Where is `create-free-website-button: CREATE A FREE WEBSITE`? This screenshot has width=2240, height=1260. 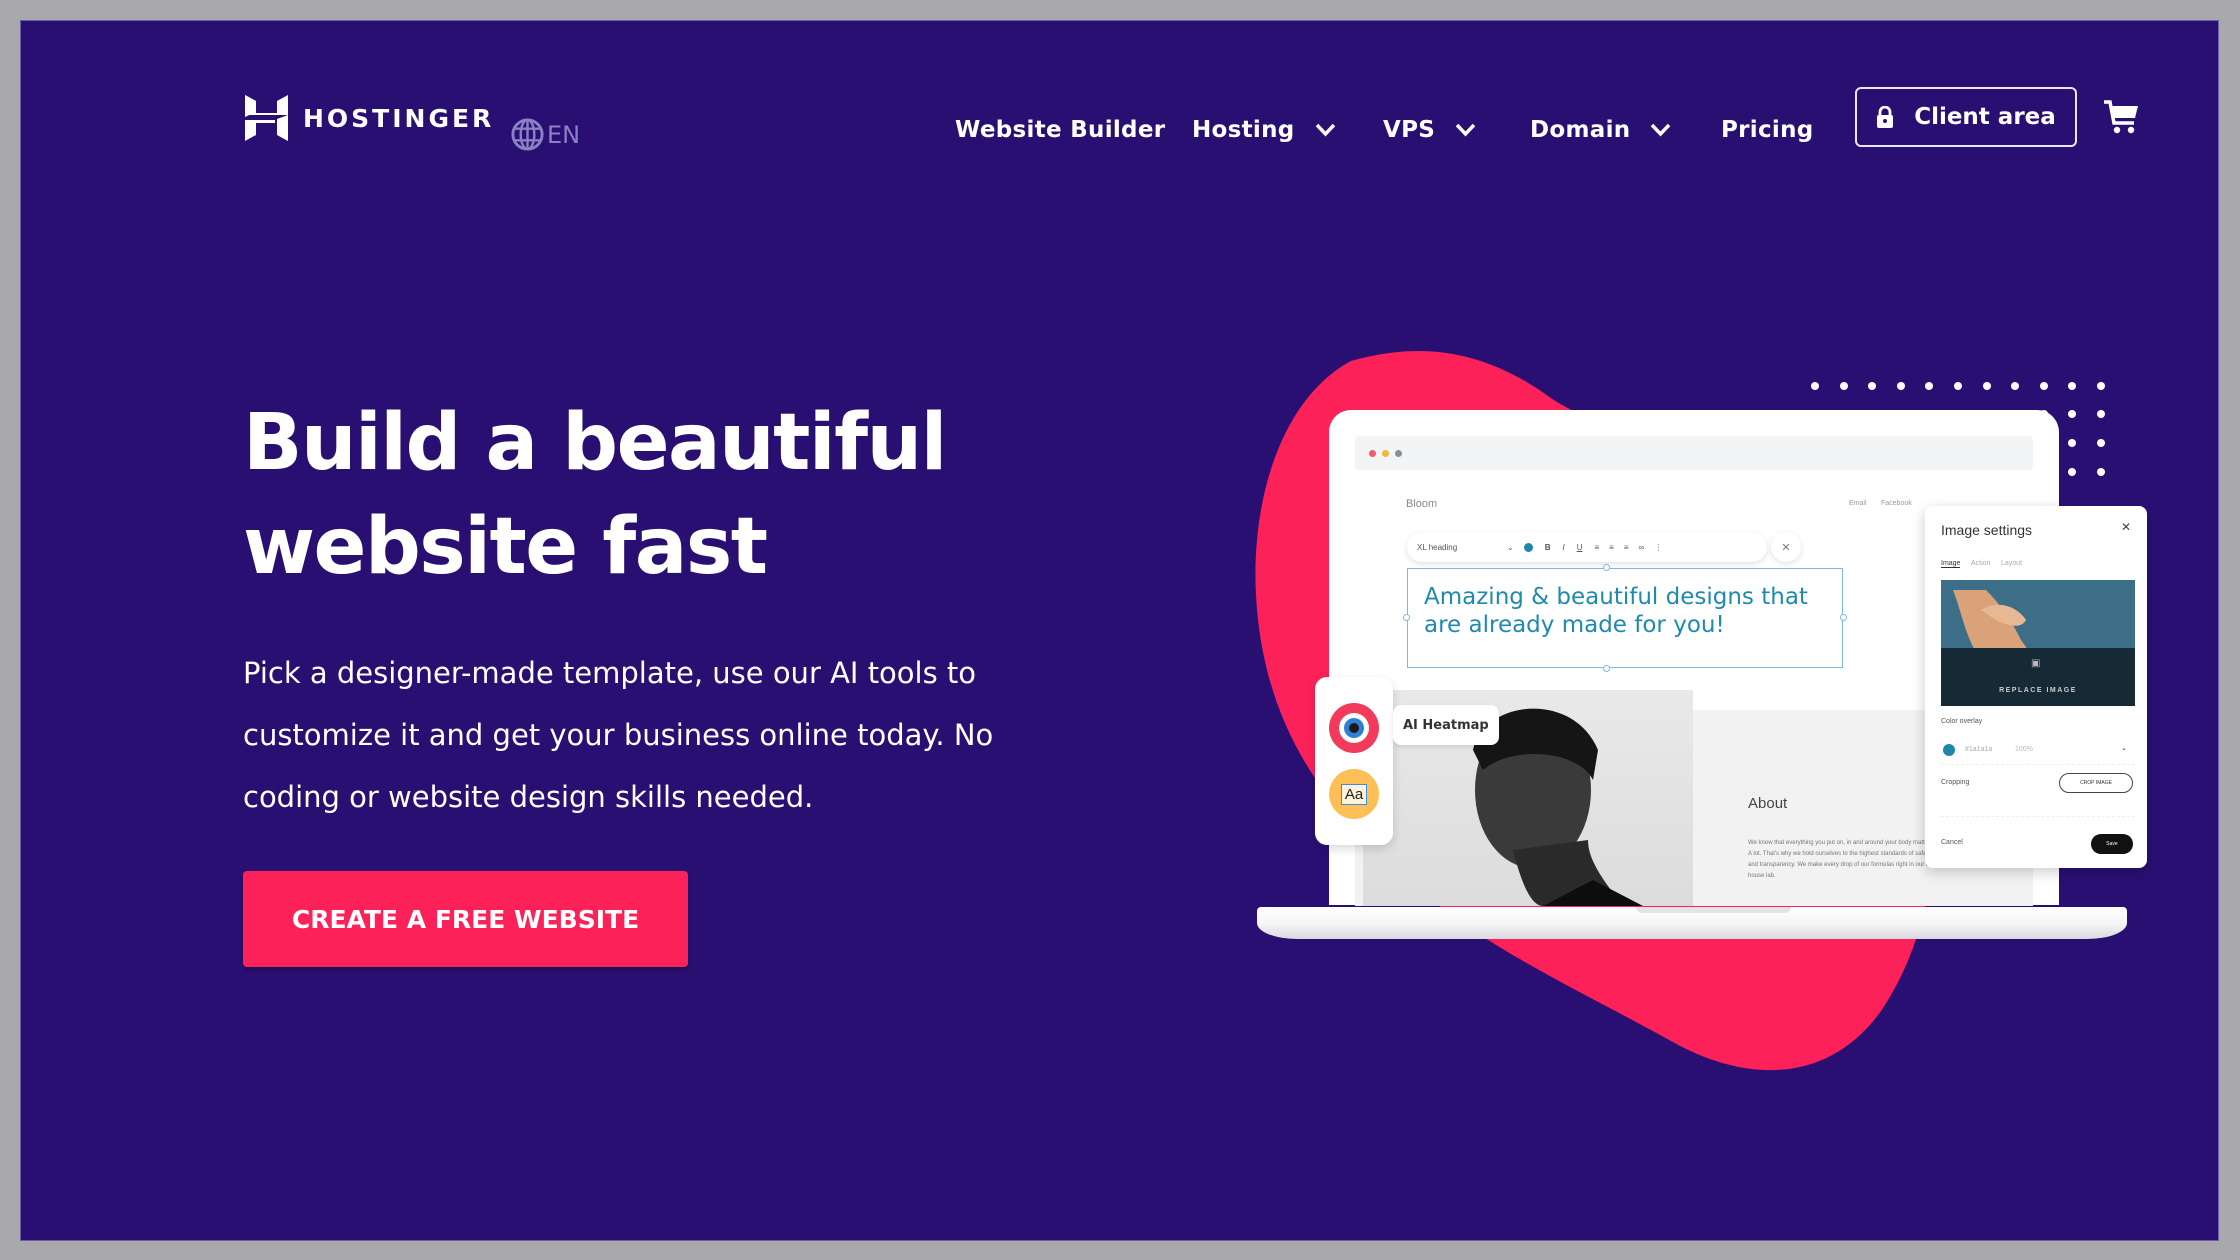
create-free-website-button: CREATE A FREE WEBSITE is located at coordinates (465, 919).